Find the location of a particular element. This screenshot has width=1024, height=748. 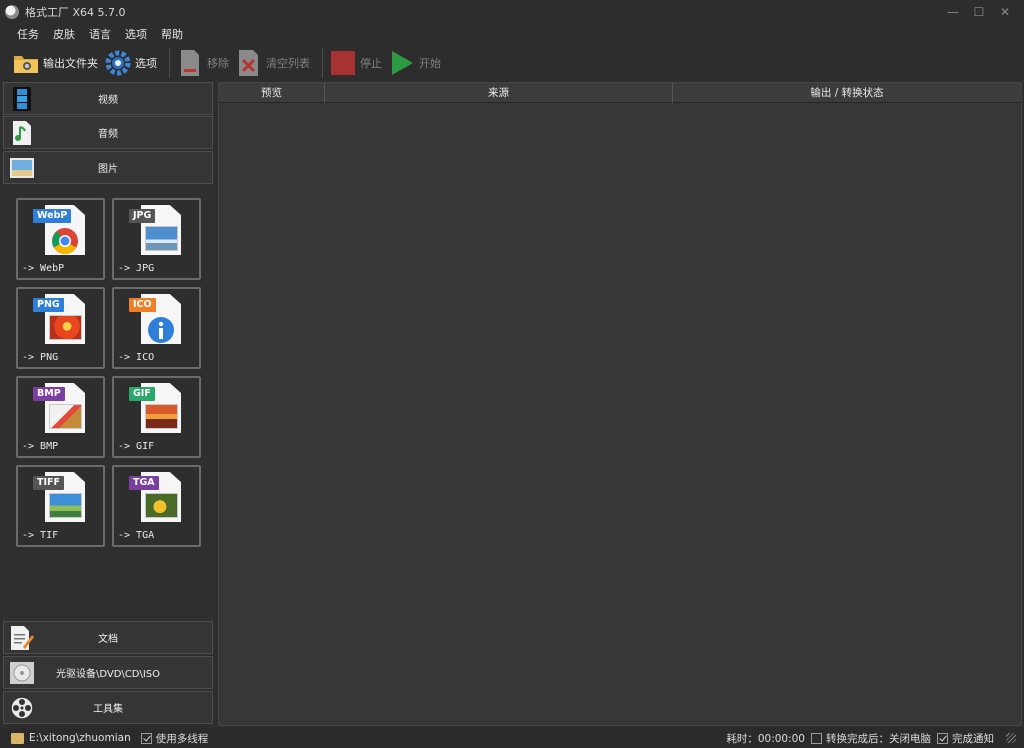

format-tif-tile: TIFF -> TIF is located at coordinates (60, 506).